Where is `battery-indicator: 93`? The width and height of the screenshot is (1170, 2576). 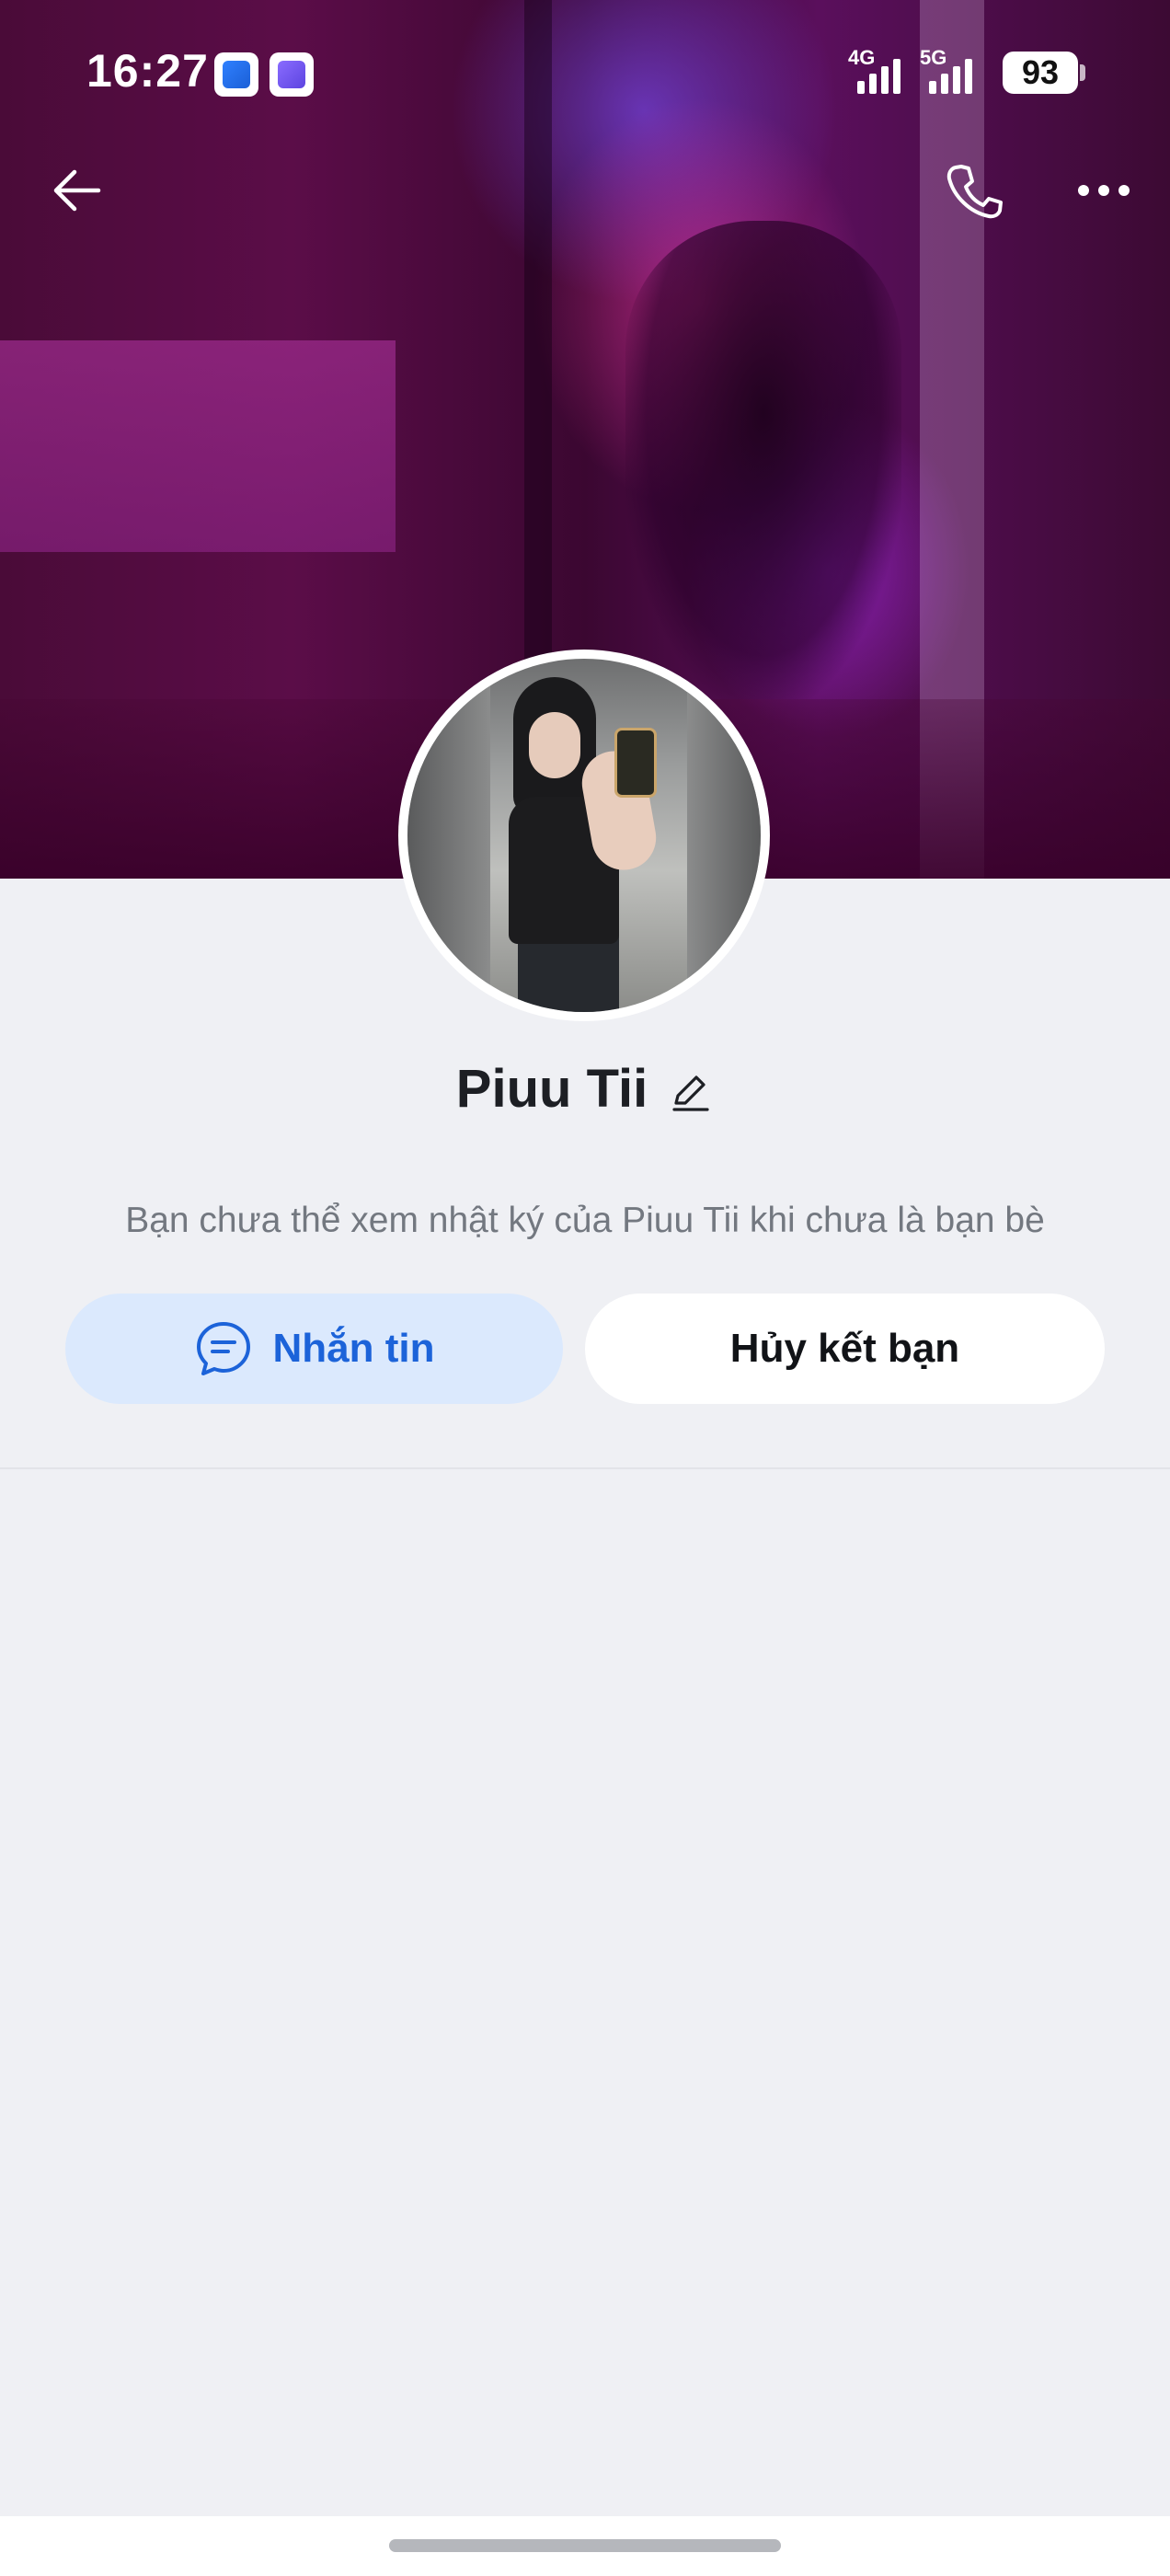 battery-indicator: 93 is located at coordinates (1040, 73).